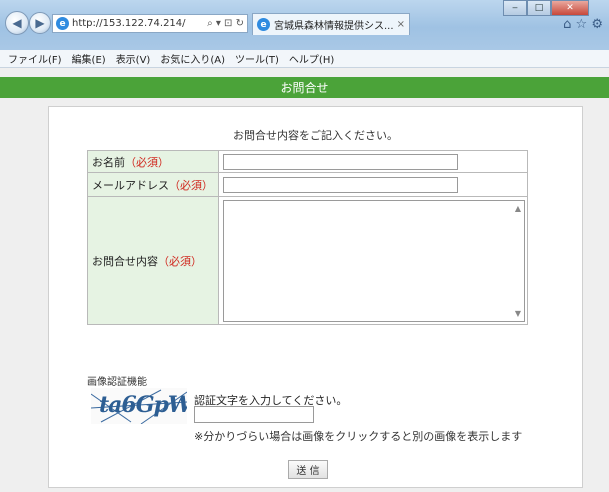 This screenshot has height=492, width=609. What do you see at coordinates (570, 8) in the screenshot?
I see `close-window-button: ✕` at bounding box center [570, 8].